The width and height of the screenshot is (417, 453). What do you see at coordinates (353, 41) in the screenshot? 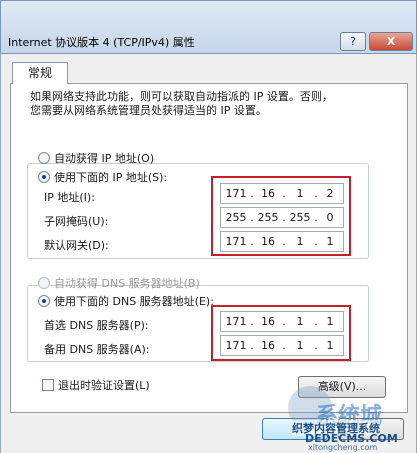
I see `help-button: ?` at bounding box center [353, 41].